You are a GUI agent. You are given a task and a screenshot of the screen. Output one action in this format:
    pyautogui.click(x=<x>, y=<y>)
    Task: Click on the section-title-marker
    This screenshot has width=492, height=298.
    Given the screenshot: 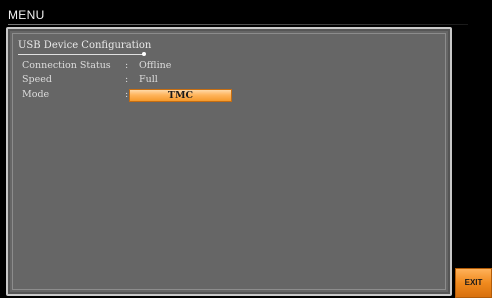 What is the action you would take?
    pyautogui.click(x=144, y=54)
    